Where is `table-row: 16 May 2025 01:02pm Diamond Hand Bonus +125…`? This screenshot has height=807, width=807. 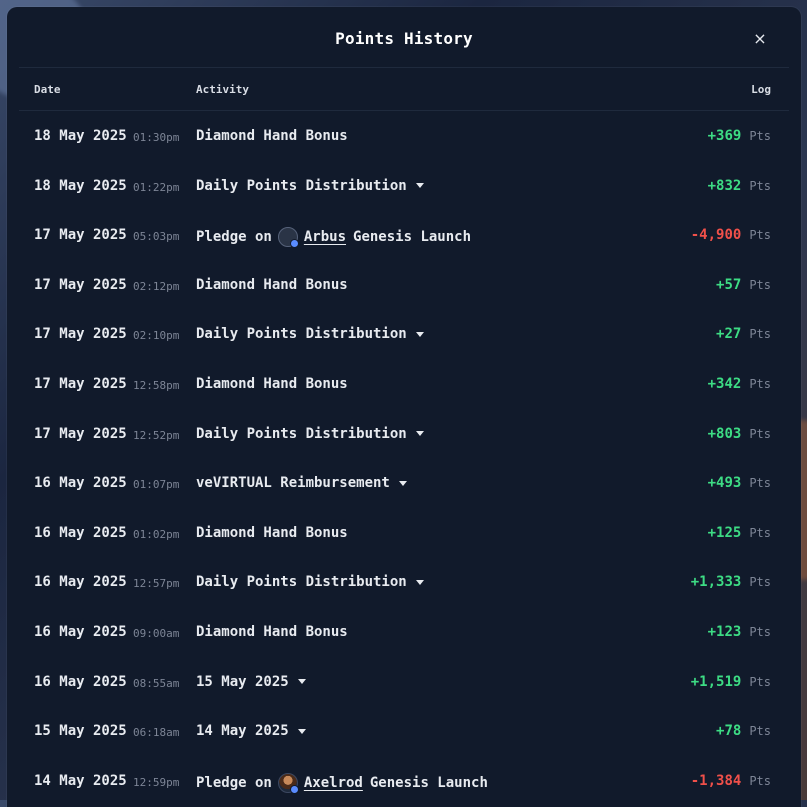 table-row: 16 May 2025 01:02pm Diamond Hand Bonus +125… is located at coordinates (404, 534).